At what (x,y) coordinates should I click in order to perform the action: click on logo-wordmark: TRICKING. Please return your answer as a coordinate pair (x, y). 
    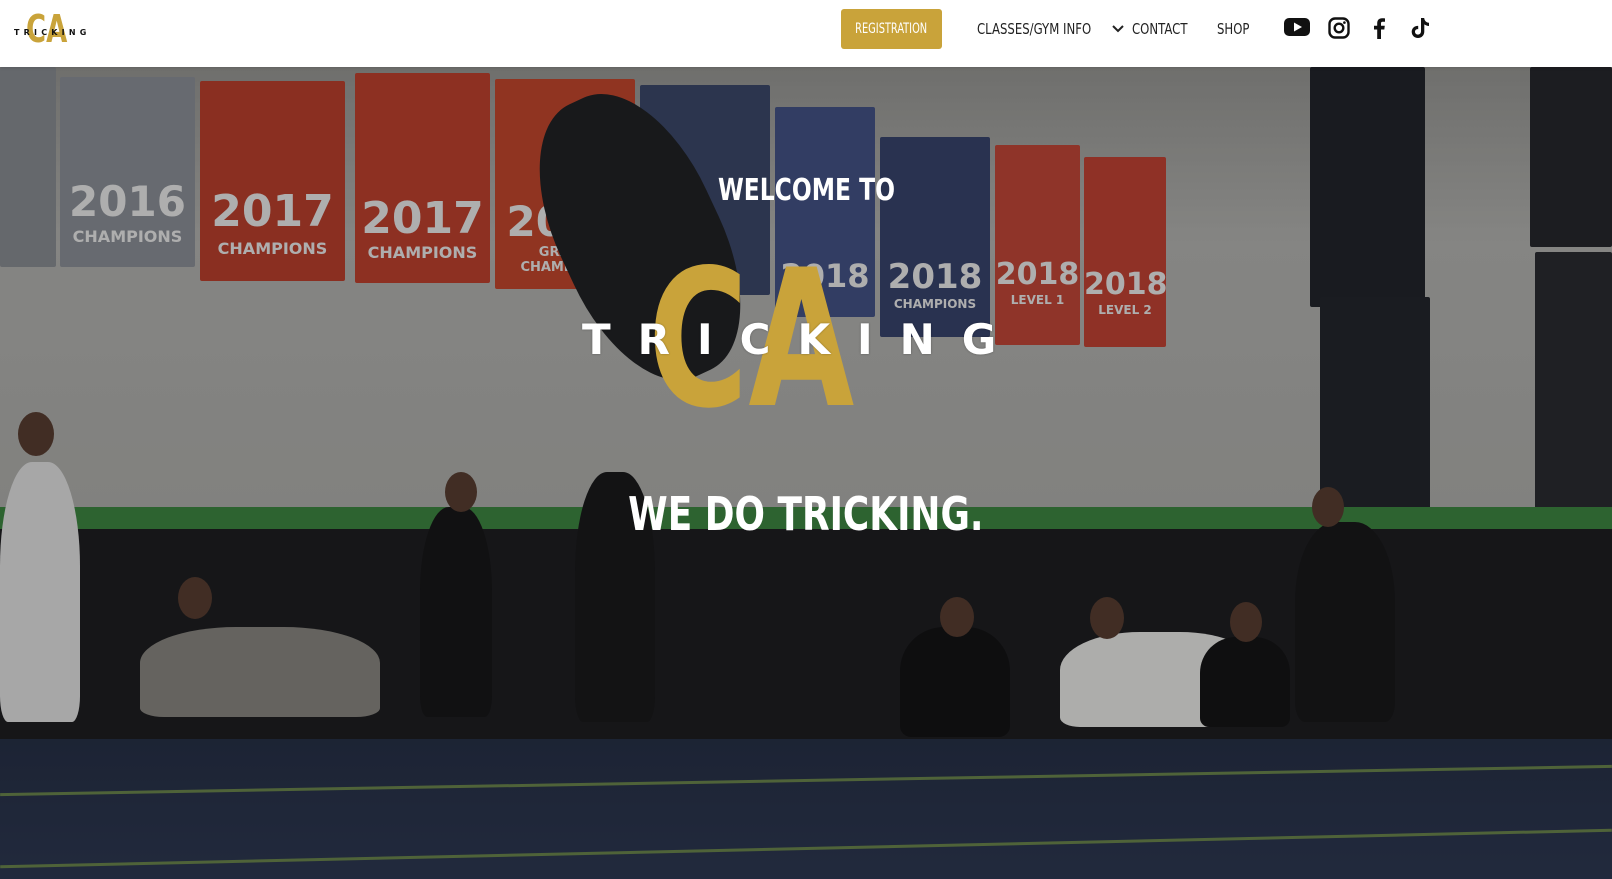
    Looking at the image, I should click on (52, 32).